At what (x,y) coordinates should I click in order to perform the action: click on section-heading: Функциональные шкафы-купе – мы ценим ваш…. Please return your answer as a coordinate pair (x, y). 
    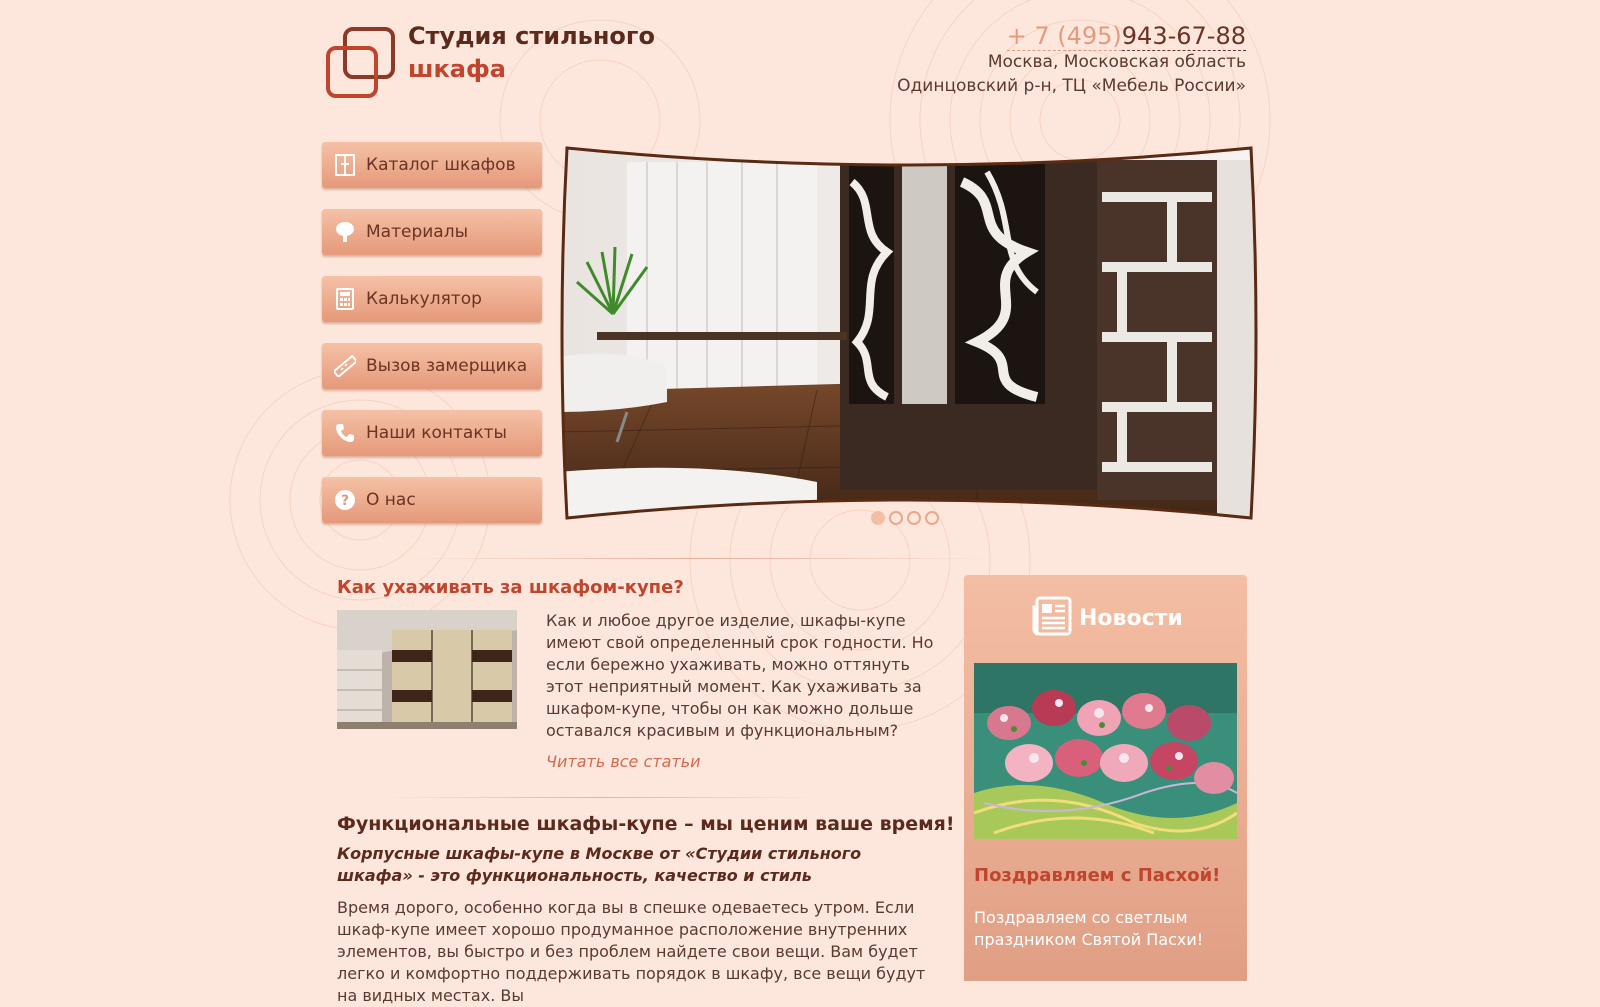
    Looking at the image, I should click on (646, 824).